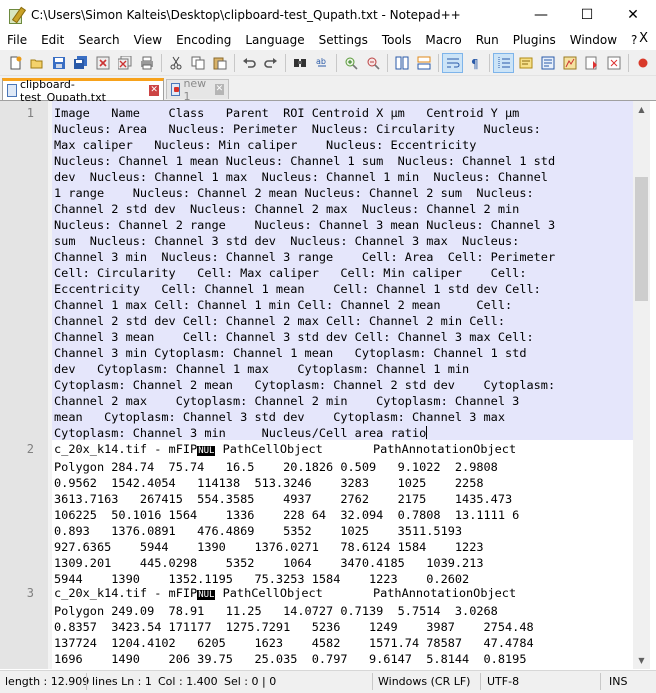 Image resolution: width=656 pixels, height=693 pixels. What do you see at coordinates (503, 681) in the screenshot?
I see `status-encoding: UTF-8` at bounding box center [503, 681].